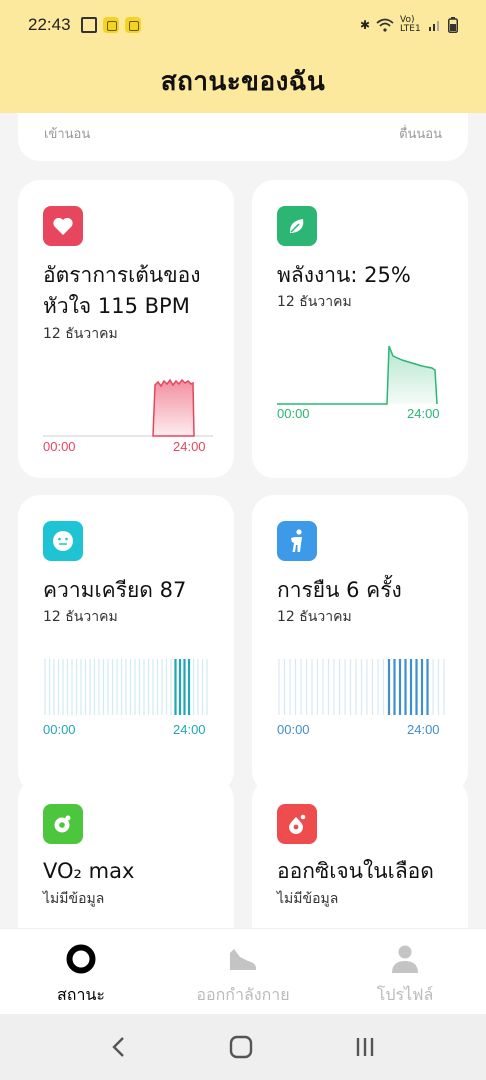 The image size is (486, 1080). What do you see at coordinates (126, 687) in the screenshot?
I see `stress-chart` at bounding box center [126, 687].